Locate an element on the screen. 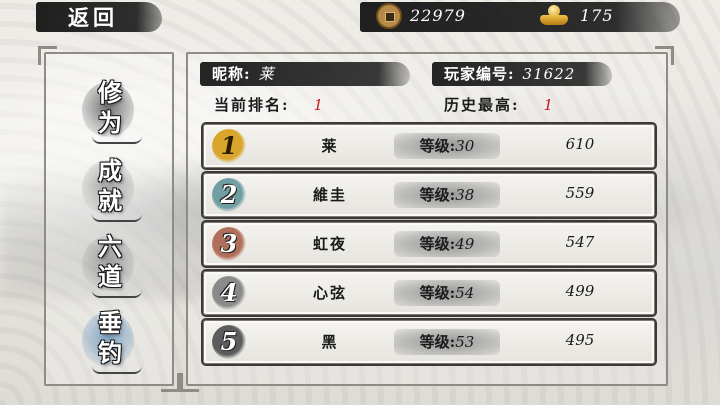 The height and width of the screenshot is (405, 720). leaderboard-row: 2 維圭 等级:38 559 is located at coordinates (429, 195).